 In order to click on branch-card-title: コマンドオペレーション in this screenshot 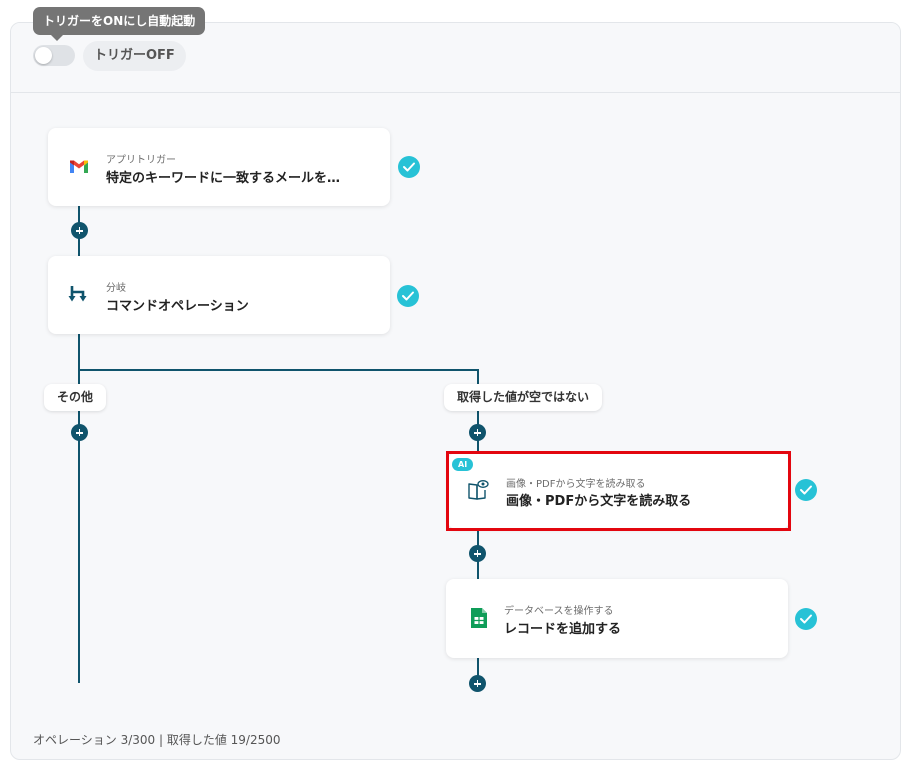, I will do `click(177, 306)`.